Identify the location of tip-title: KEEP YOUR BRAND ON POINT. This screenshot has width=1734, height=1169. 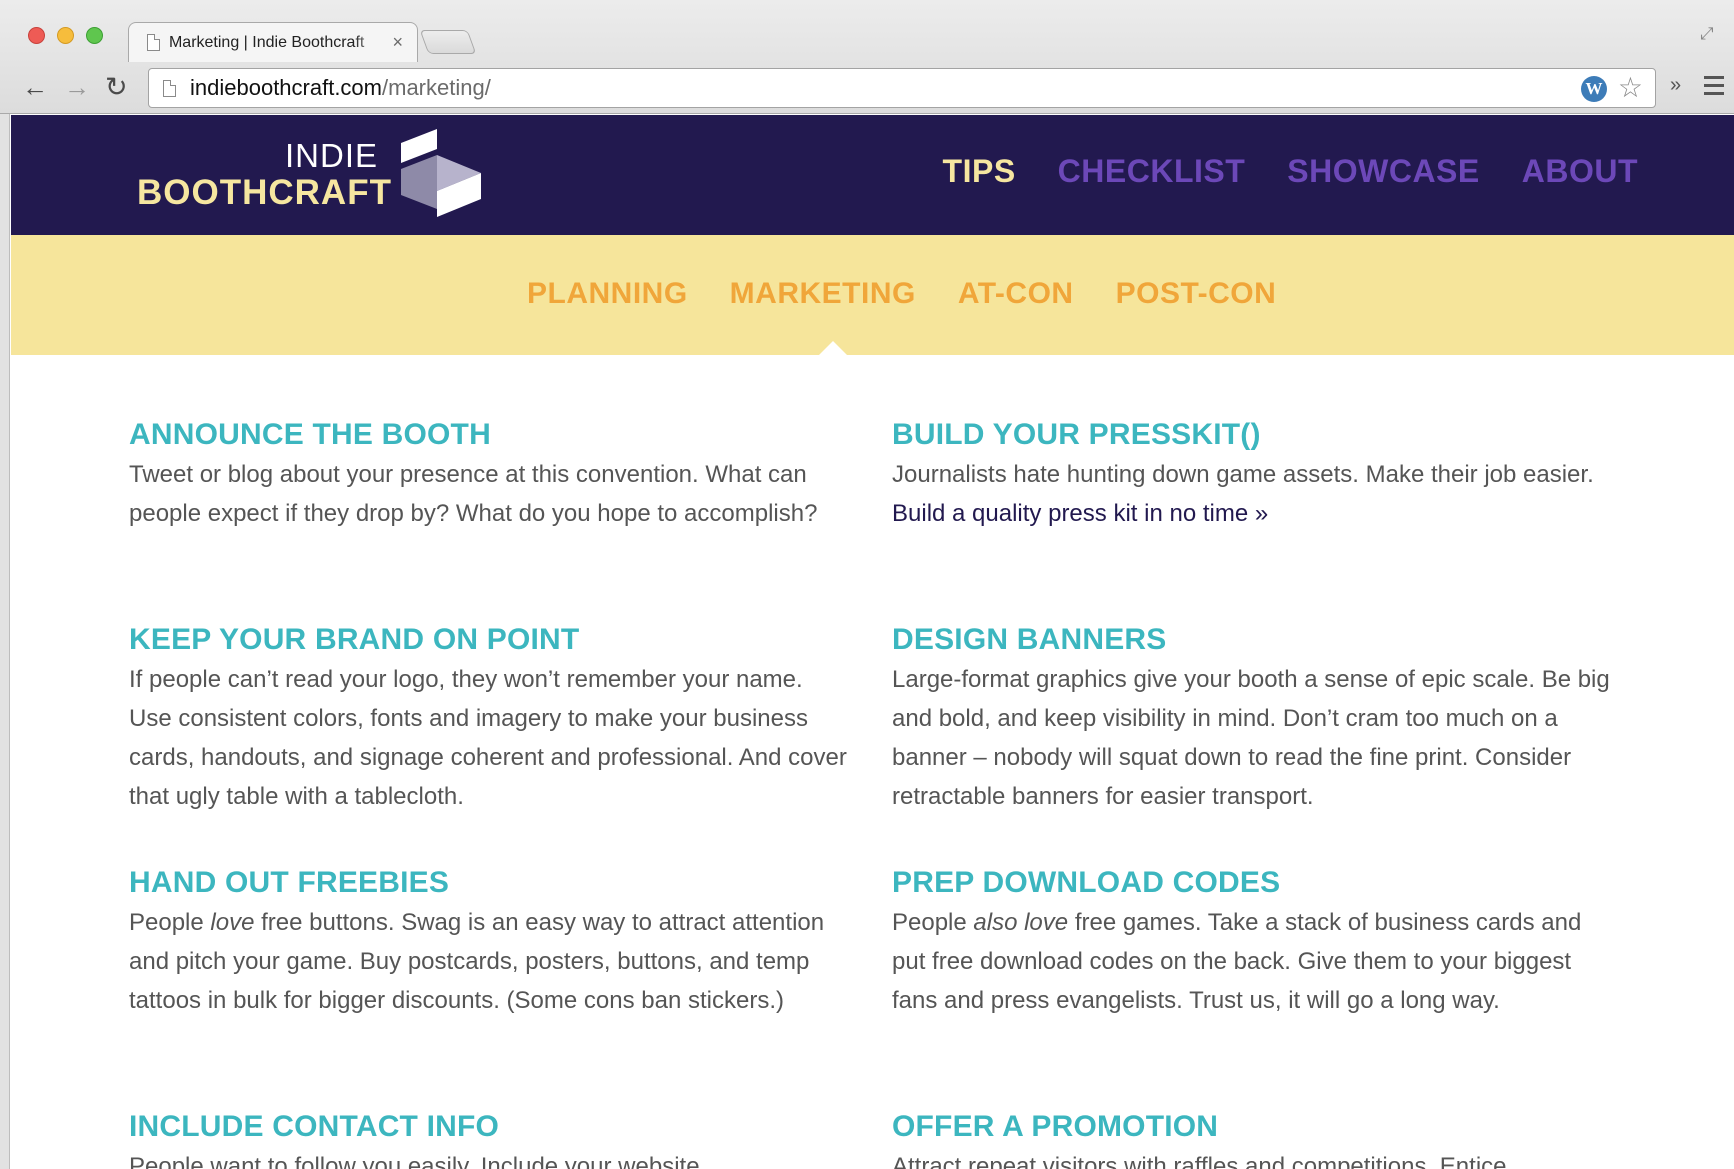
(354, 639).